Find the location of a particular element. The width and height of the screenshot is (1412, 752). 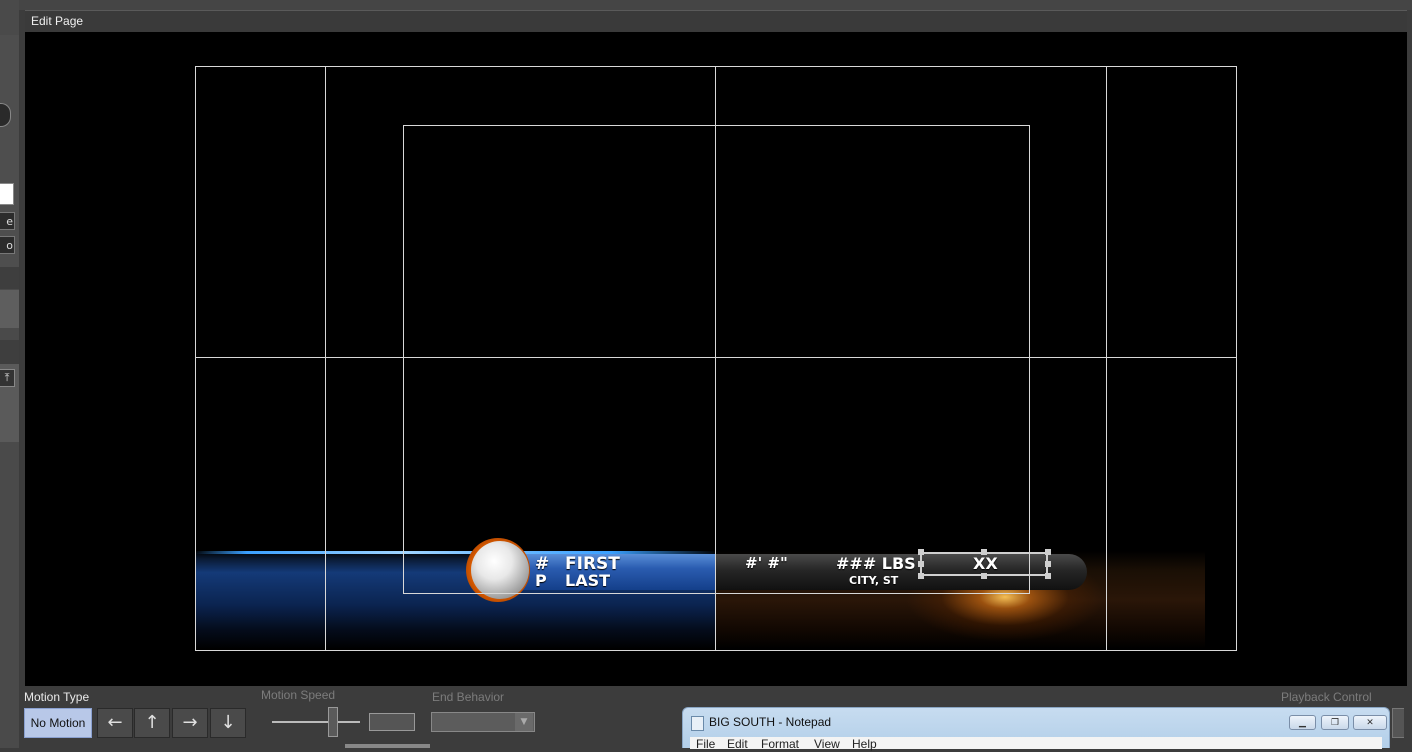

player-height: #' #" is located at coordinates (766, 563).